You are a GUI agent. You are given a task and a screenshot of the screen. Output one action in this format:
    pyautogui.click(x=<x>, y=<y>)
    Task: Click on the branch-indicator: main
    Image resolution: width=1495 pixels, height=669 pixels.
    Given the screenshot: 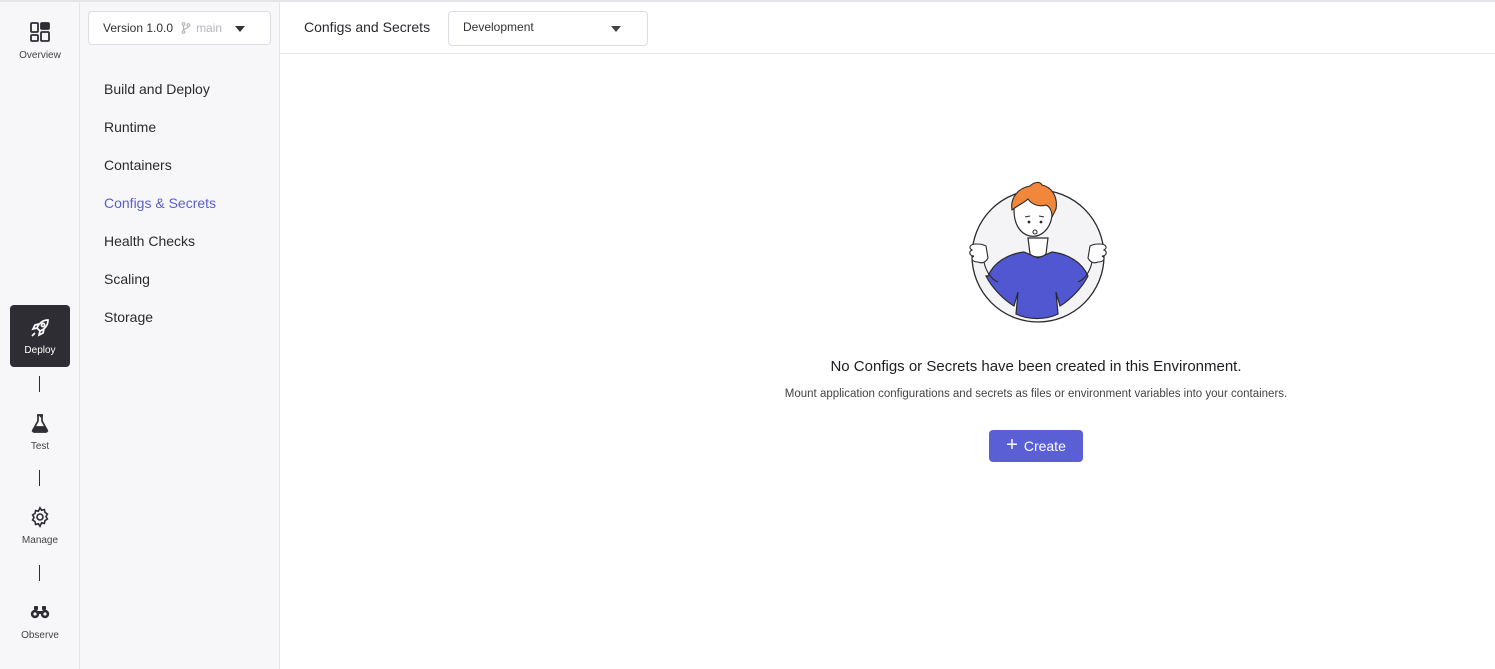 What is the action you would take?
    pyautogui.click(x=201, y=28)
    